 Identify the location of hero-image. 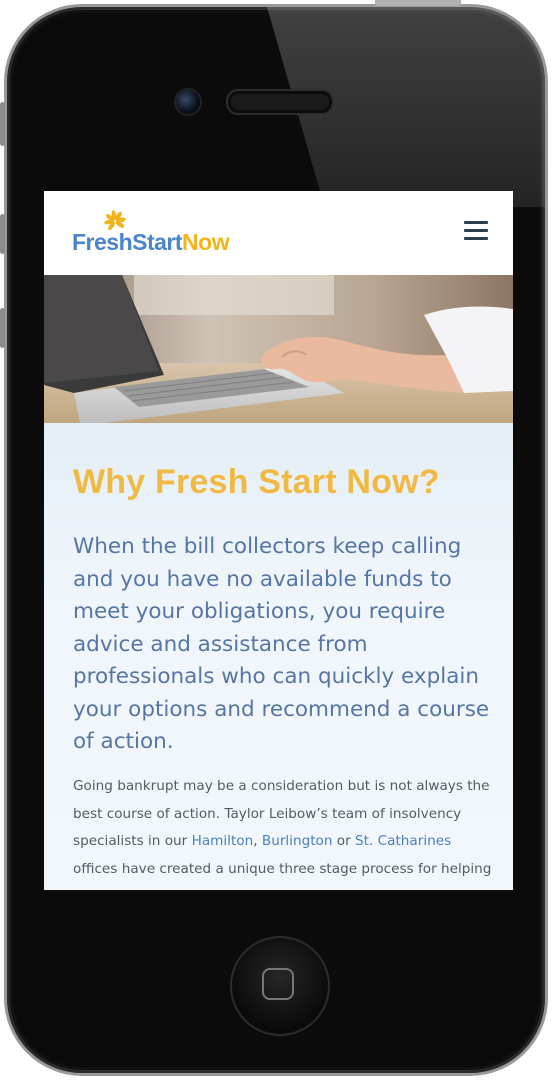
(278, 349).